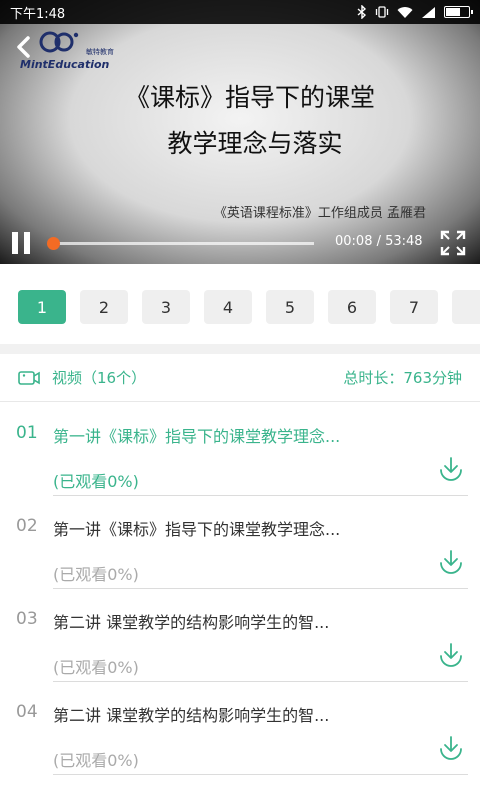 The height and width of the screenshot is (800, 480). What do you see at coordinates (466, 307) in the screenshot?
I see `episode-tab-next-partial` at bounding box center [466, 307].